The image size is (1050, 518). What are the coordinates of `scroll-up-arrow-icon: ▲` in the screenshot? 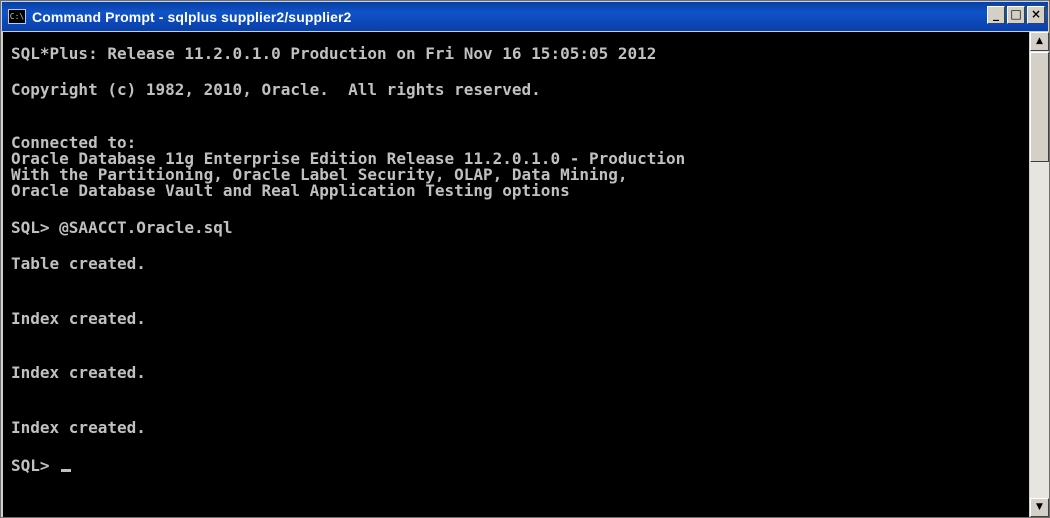 It's located at (1039, 41).